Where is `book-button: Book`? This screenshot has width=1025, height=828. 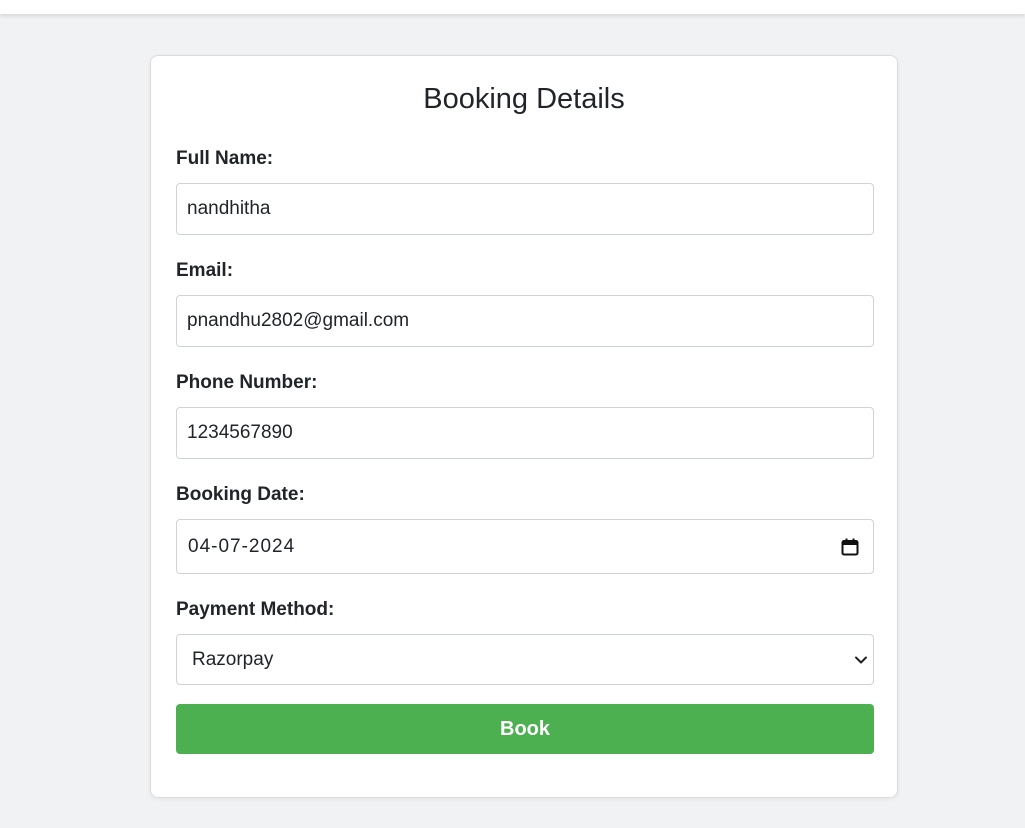 book-button: Book is located at coordinates (525, 729).